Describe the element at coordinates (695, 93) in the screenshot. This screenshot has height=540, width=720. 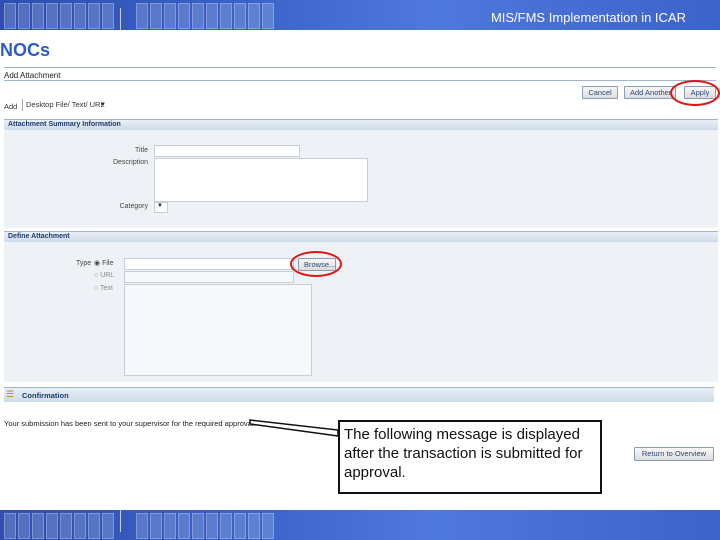
I see `apply-highlight-ring` at that location.